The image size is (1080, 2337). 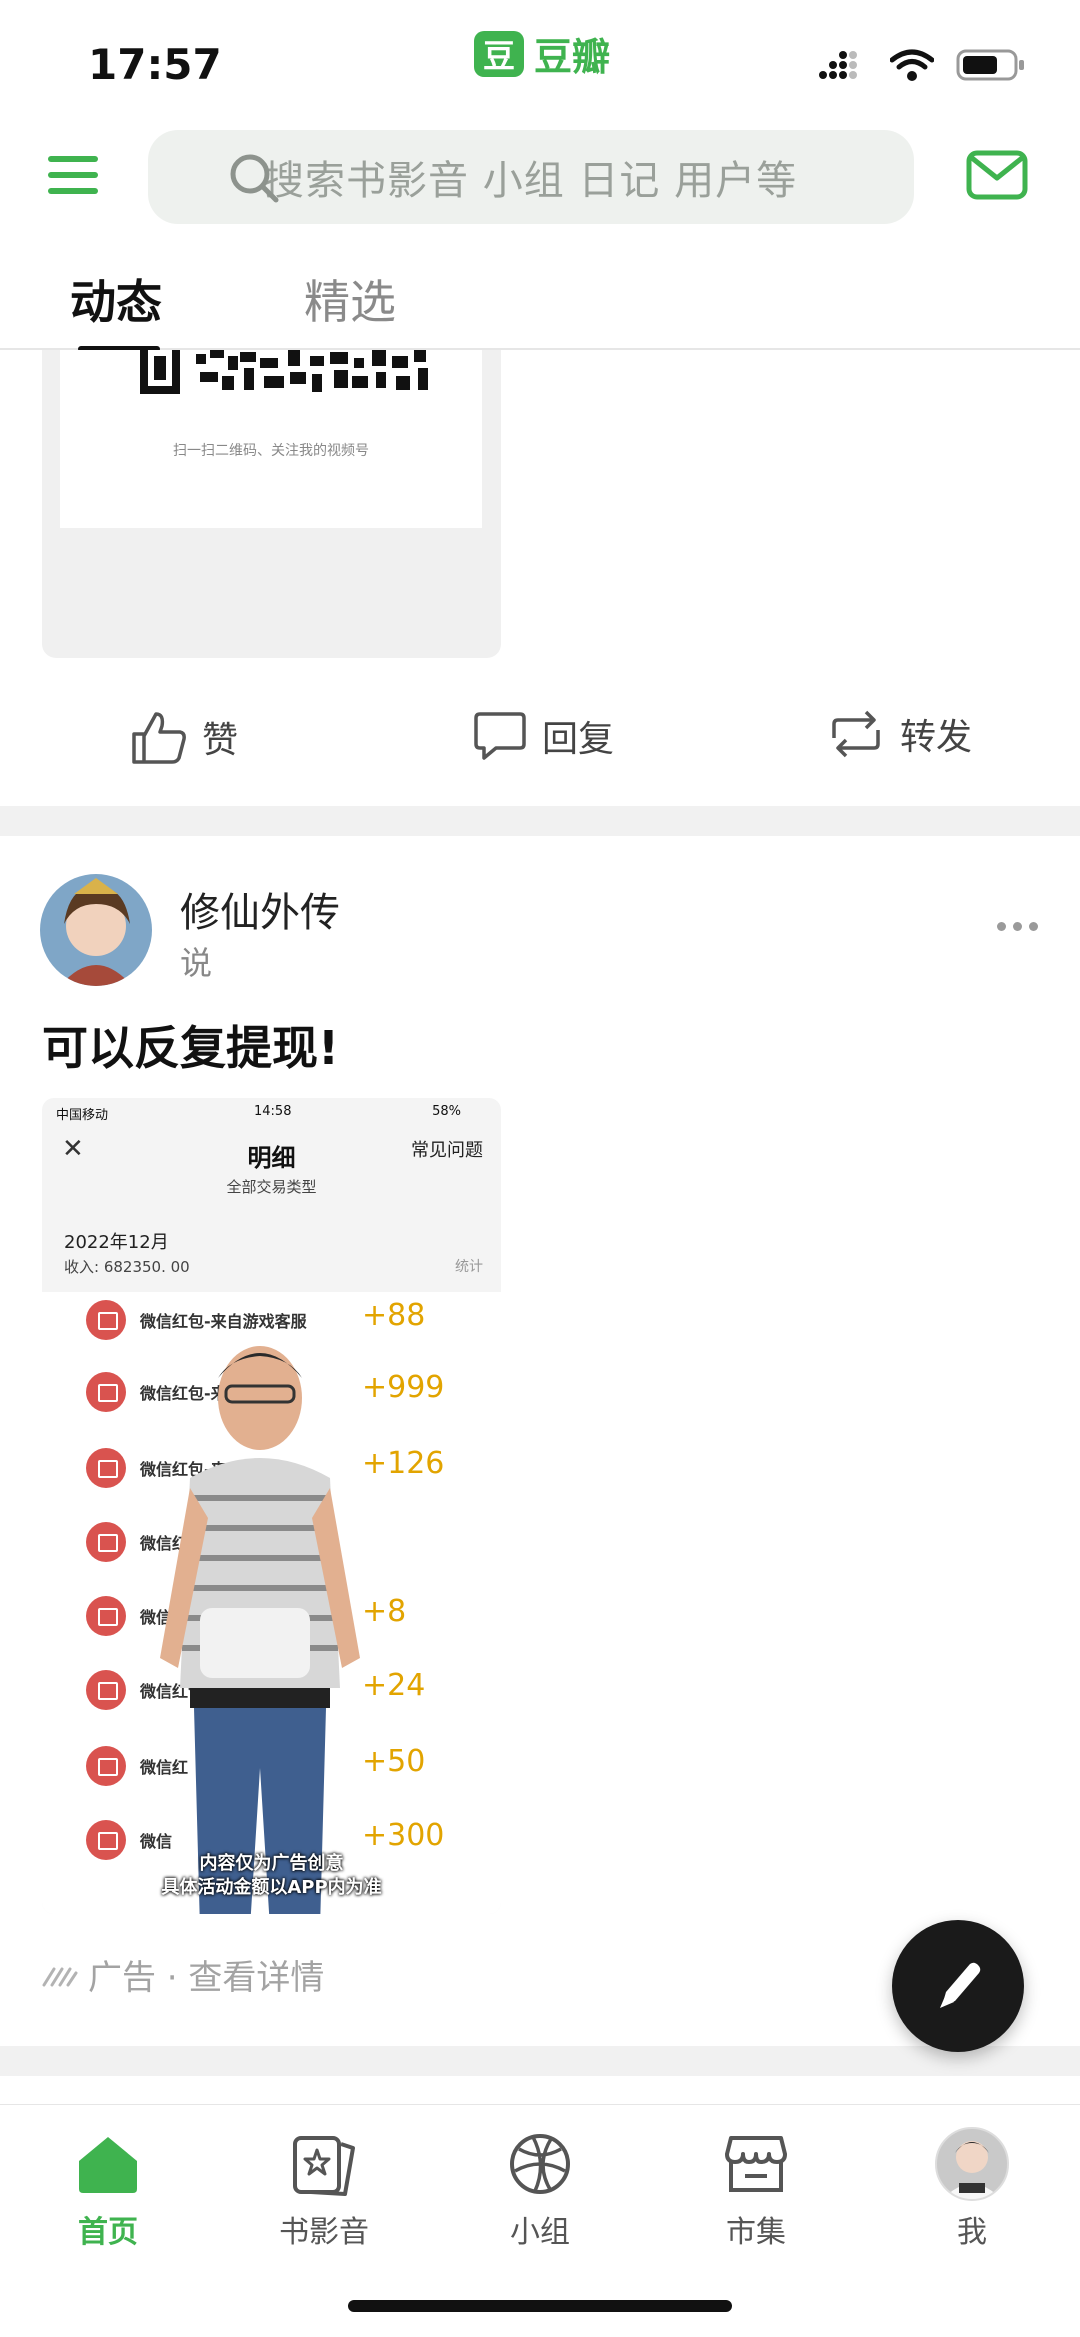 I want to click on tabbar-market: 市集, so click(x=756, y=2190).